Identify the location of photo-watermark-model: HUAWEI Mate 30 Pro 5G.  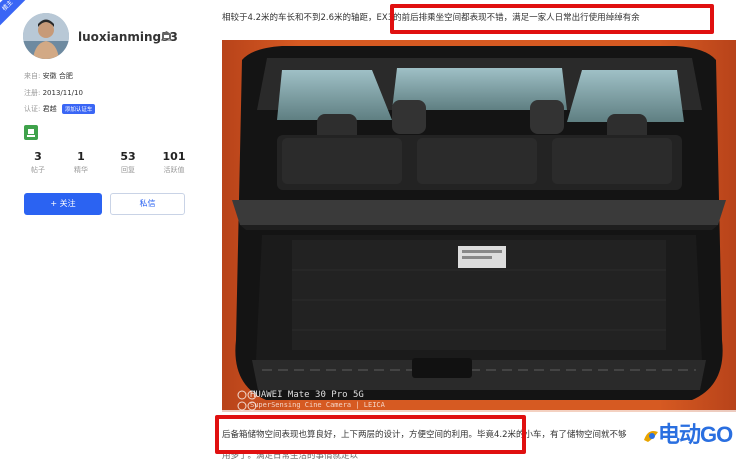
(307, 395).